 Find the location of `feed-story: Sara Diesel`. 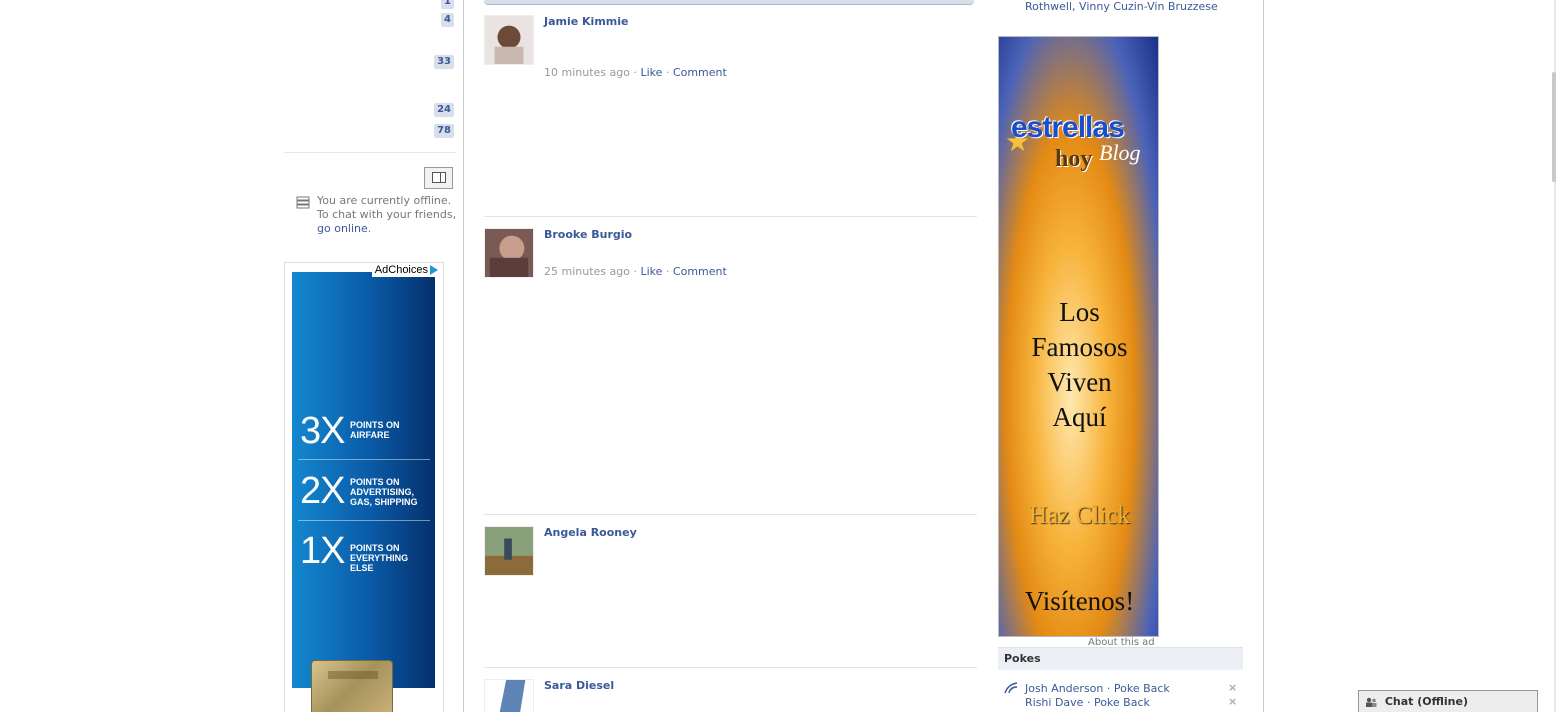

feed-story: Sara Diesel is located at coordinates (730, 695).